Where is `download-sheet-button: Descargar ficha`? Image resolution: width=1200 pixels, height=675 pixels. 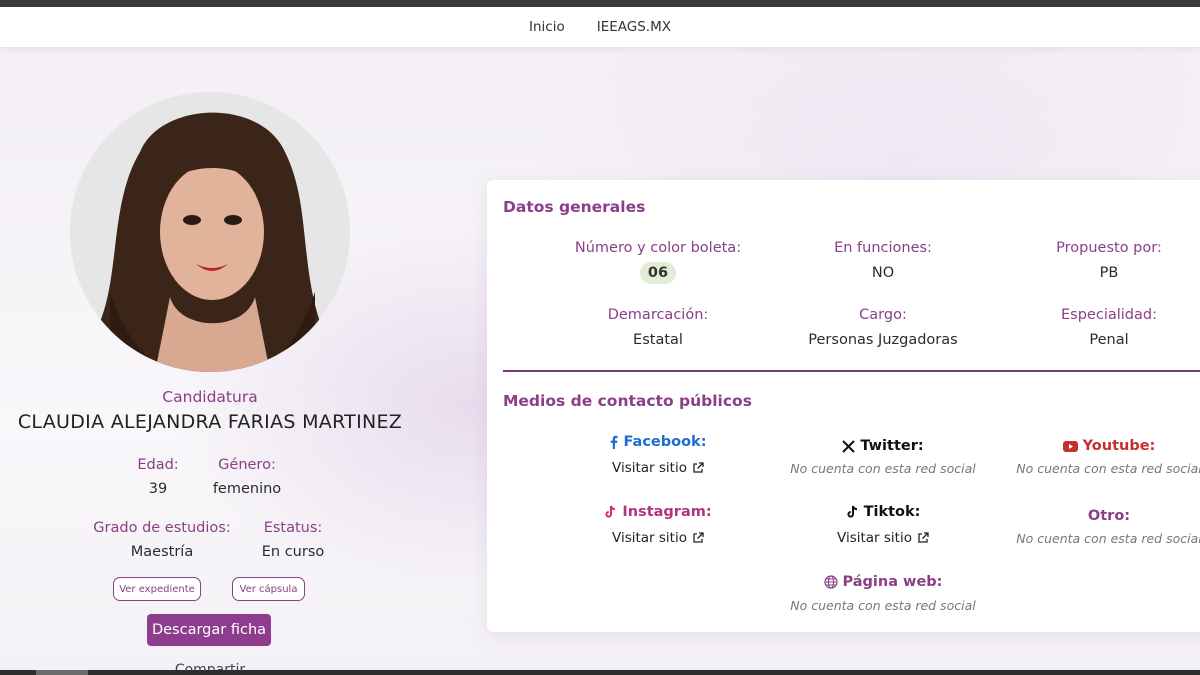 download-sheet-button: Descargar ficha is located at coordinates (209, 630).